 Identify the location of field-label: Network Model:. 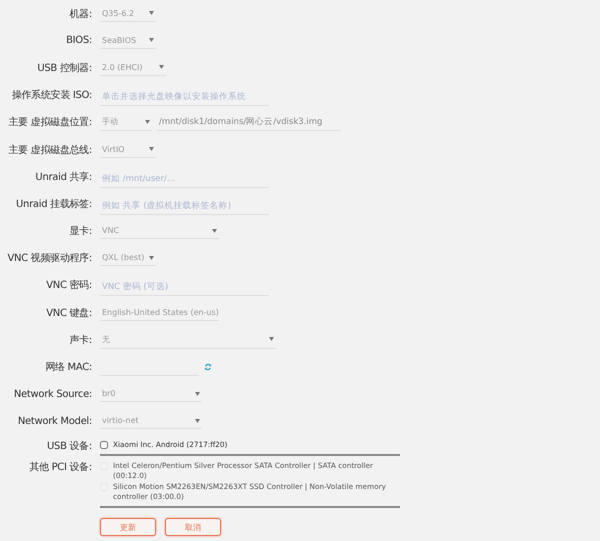
(54, 421).